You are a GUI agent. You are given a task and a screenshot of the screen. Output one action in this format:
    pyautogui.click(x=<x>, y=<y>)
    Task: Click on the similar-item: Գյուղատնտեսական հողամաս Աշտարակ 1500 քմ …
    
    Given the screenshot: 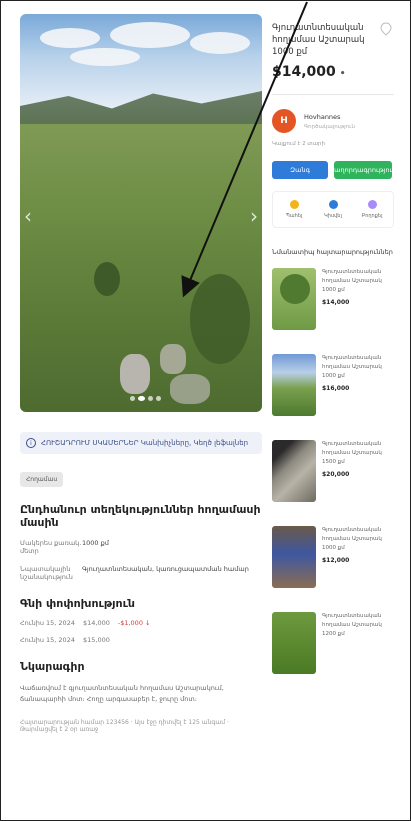 What is the action you would take?
    pyautogui.click(x=333, y=477)
    